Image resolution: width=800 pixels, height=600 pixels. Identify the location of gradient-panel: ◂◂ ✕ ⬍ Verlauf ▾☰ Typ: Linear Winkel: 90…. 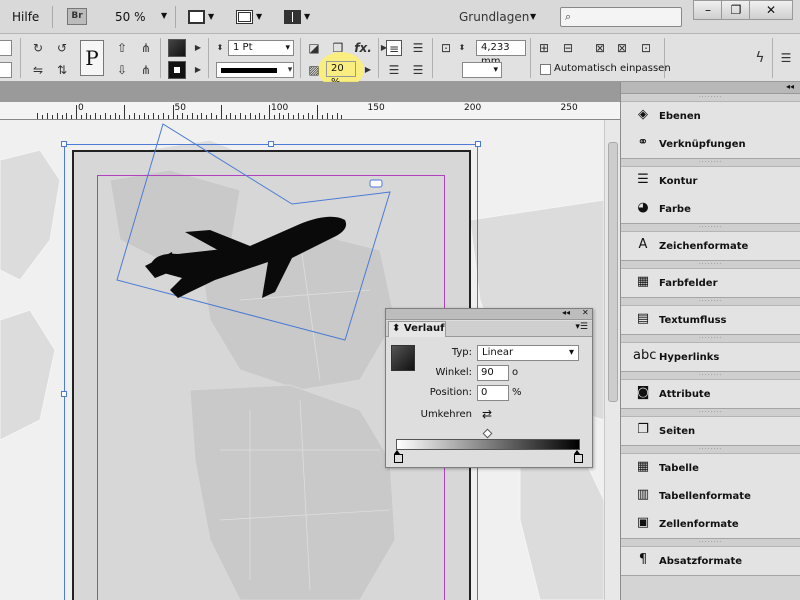
(489, 388).